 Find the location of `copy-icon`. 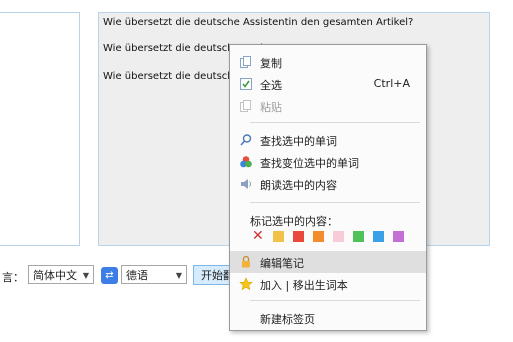

copy-icon is located at coordinates (246, 62).